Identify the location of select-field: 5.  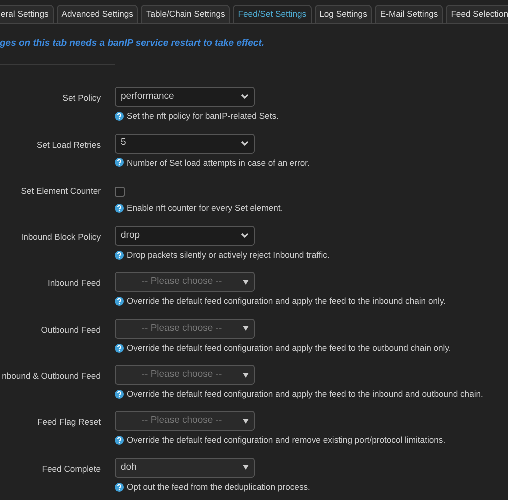
(185, 144).